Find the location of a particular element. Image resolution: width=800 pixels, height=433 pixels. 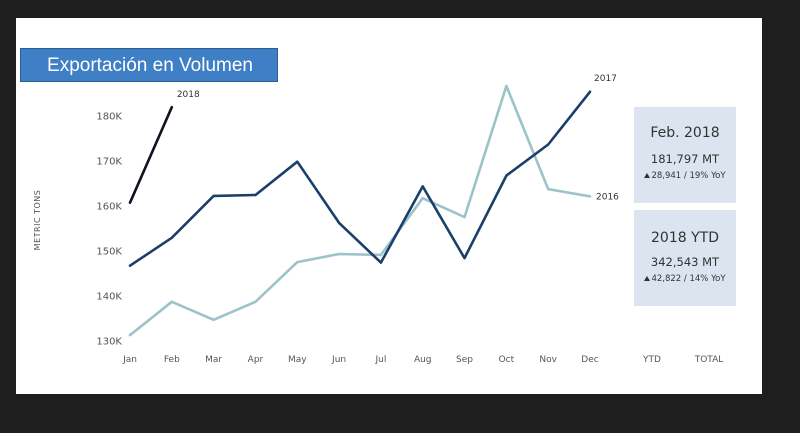

series-label-2016: 2016 is located at coordinates (607, 197).